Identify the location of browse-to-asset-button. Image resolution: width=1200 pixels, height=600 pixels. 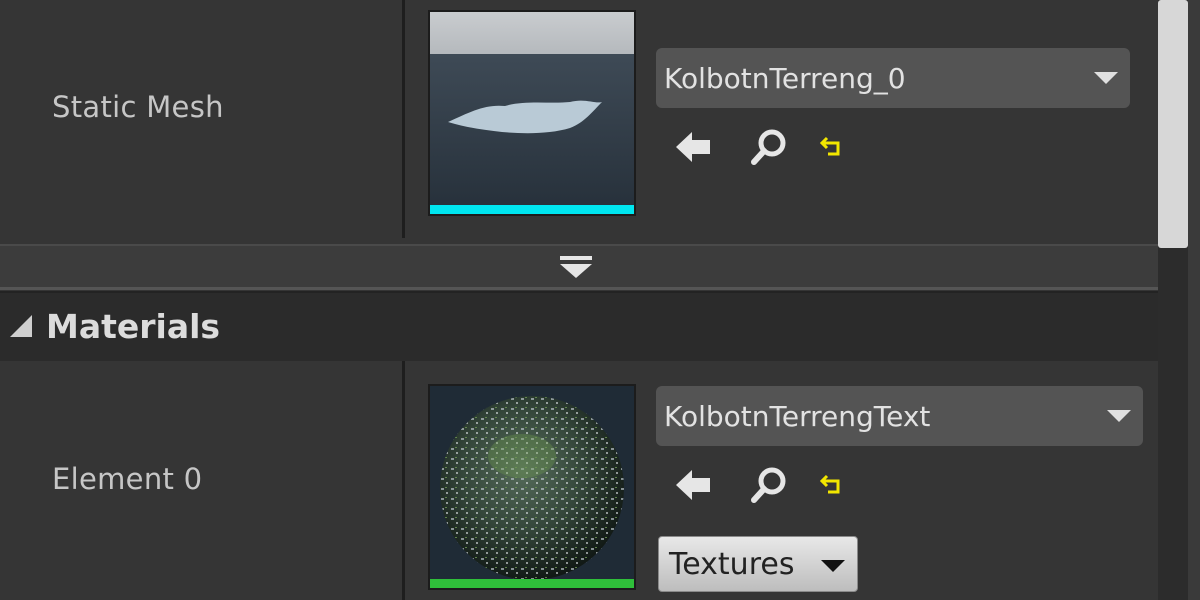
(769, 147).